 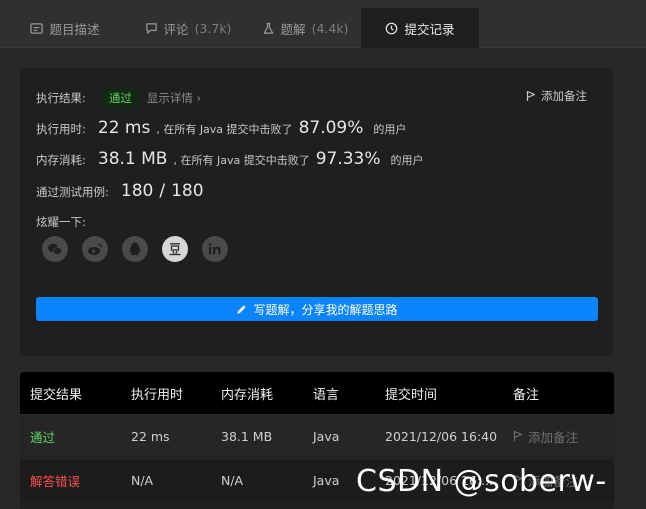 What do you see at coordinates (390, 129) in the screenshot?
I see `runtime-suffix: 的用户` at bounding box center [390, 129].